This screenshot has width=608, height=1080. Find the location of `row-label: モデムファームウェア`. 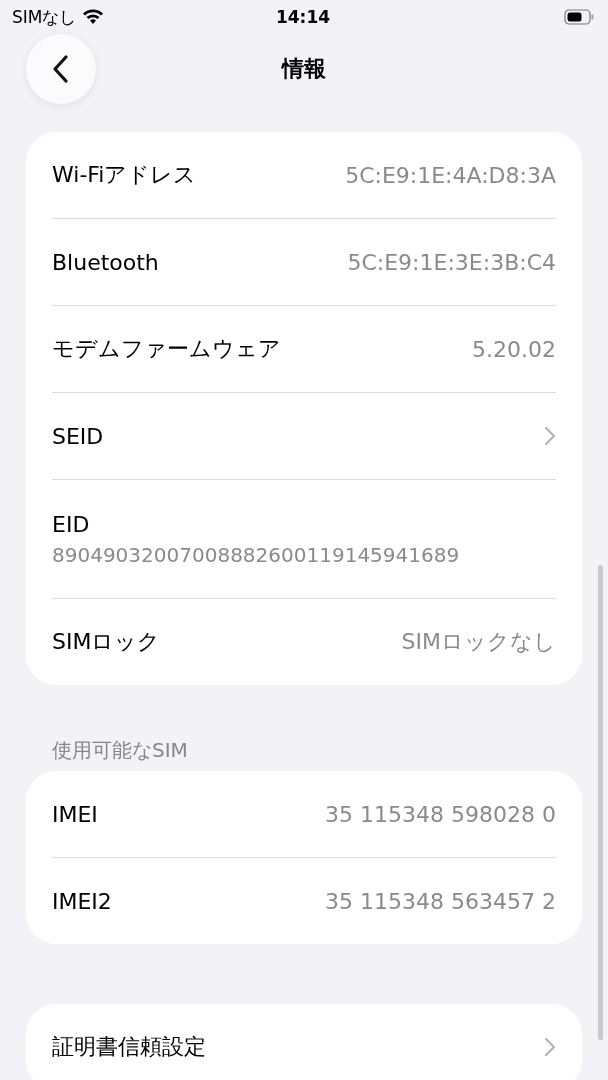

row-label: モデムファームウェア is located at coordinates (166, 349).